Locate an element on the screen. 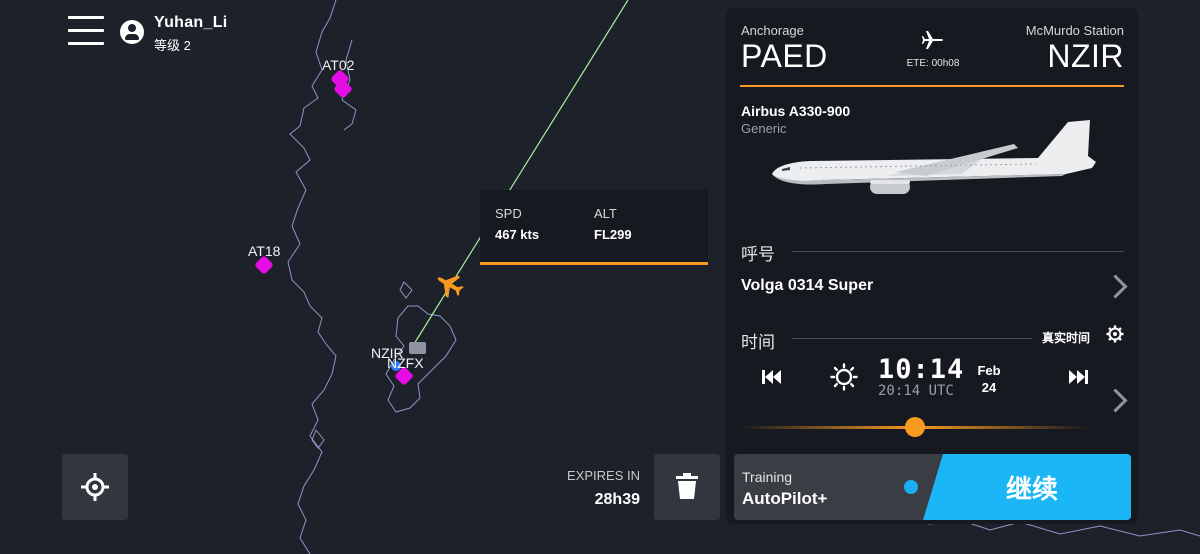 This screenshot has height=554, width=1200. callsign-chevron-icon is located at coordinates (1115, 286).